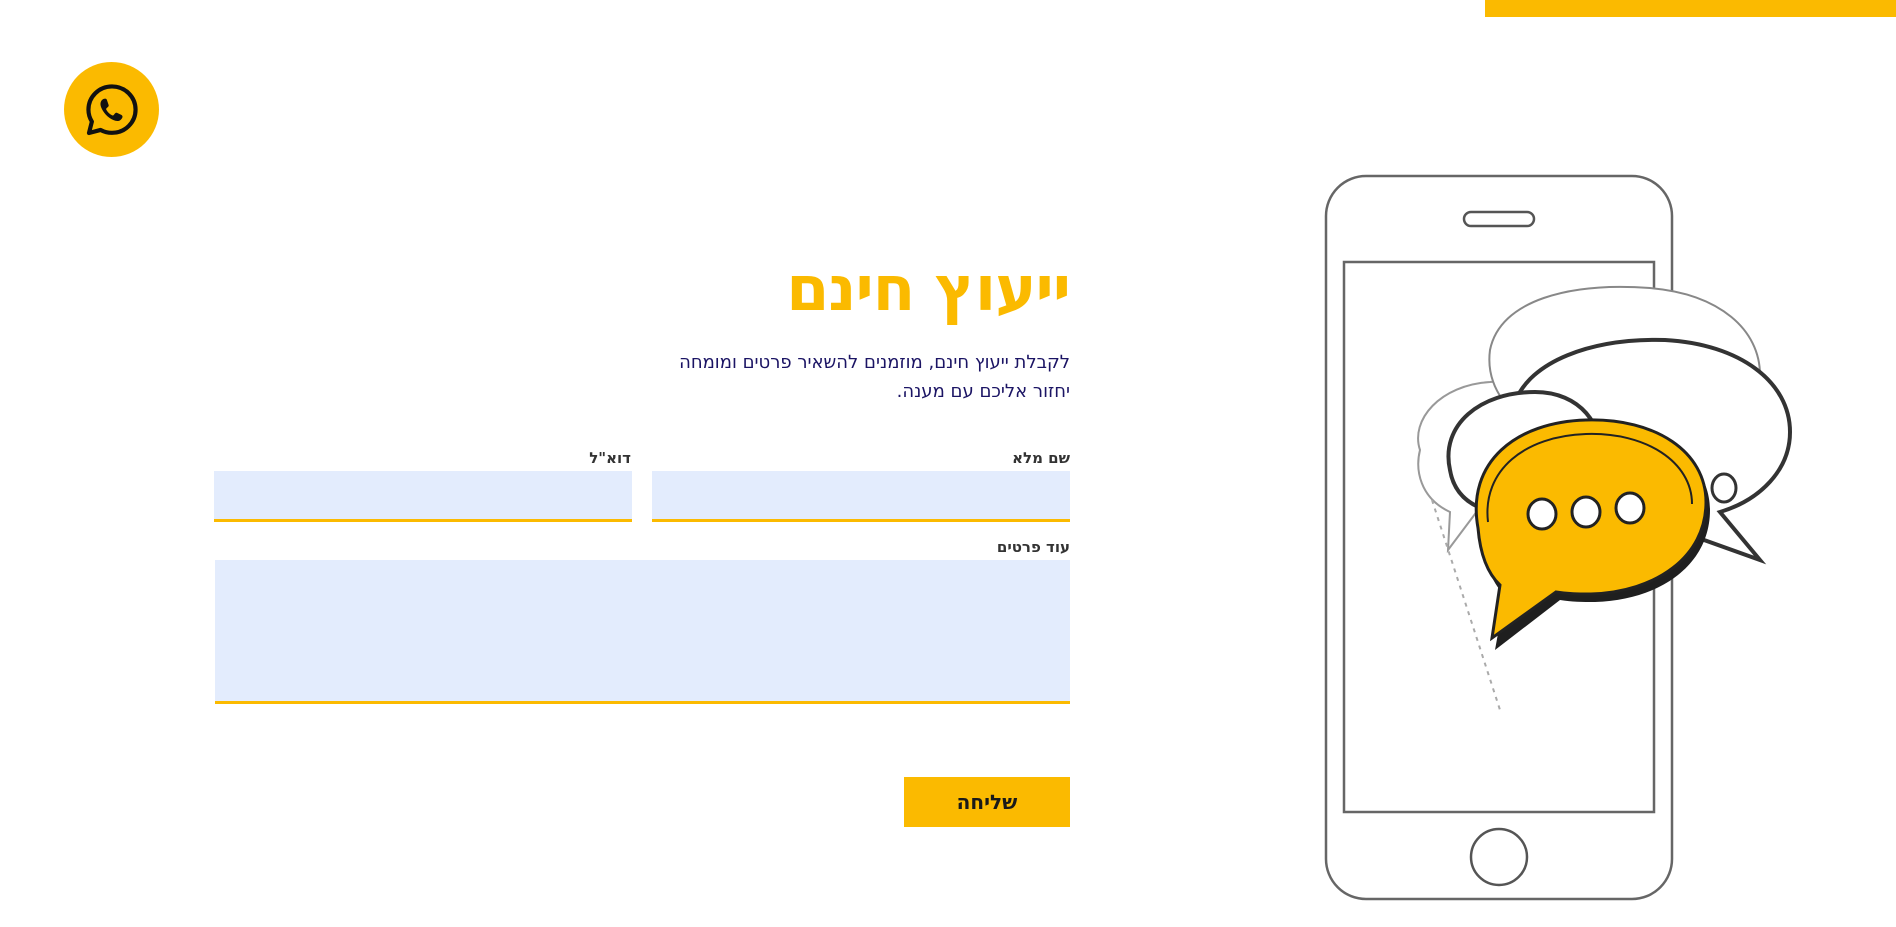 This screenshot has height=927, width=1896. I want to click on more-details-textarea, so click(642, 632).